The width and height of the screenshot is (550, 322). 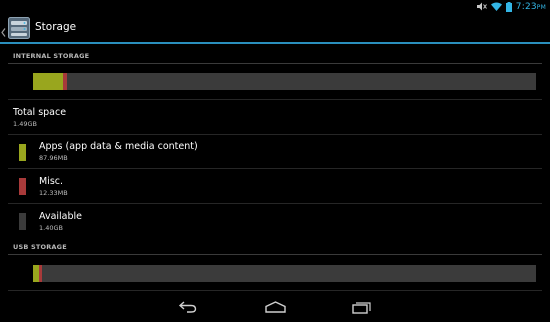 What do you see at coordinates (275, 6) in the screenshot?
I see `status-bar: 7:23PM` at bounding box center [275, 6].